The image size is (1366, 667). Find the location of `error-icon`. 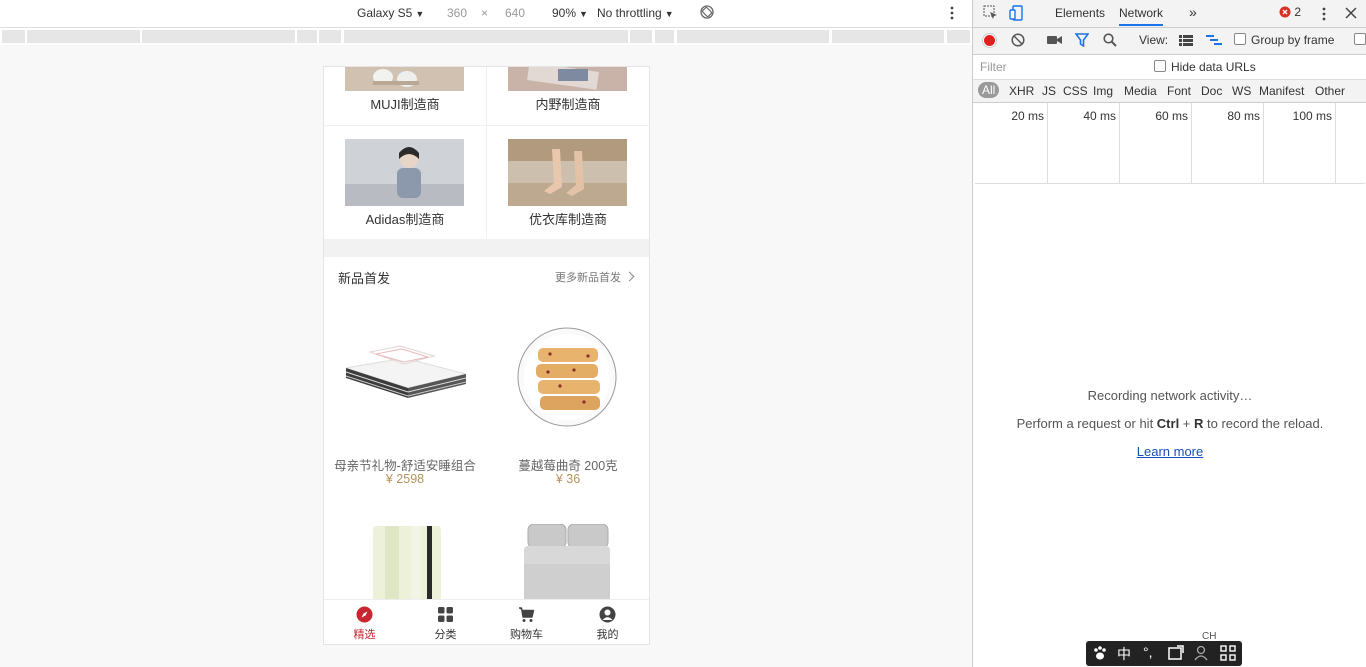

error-icon is located at coordinates (1285, 12).